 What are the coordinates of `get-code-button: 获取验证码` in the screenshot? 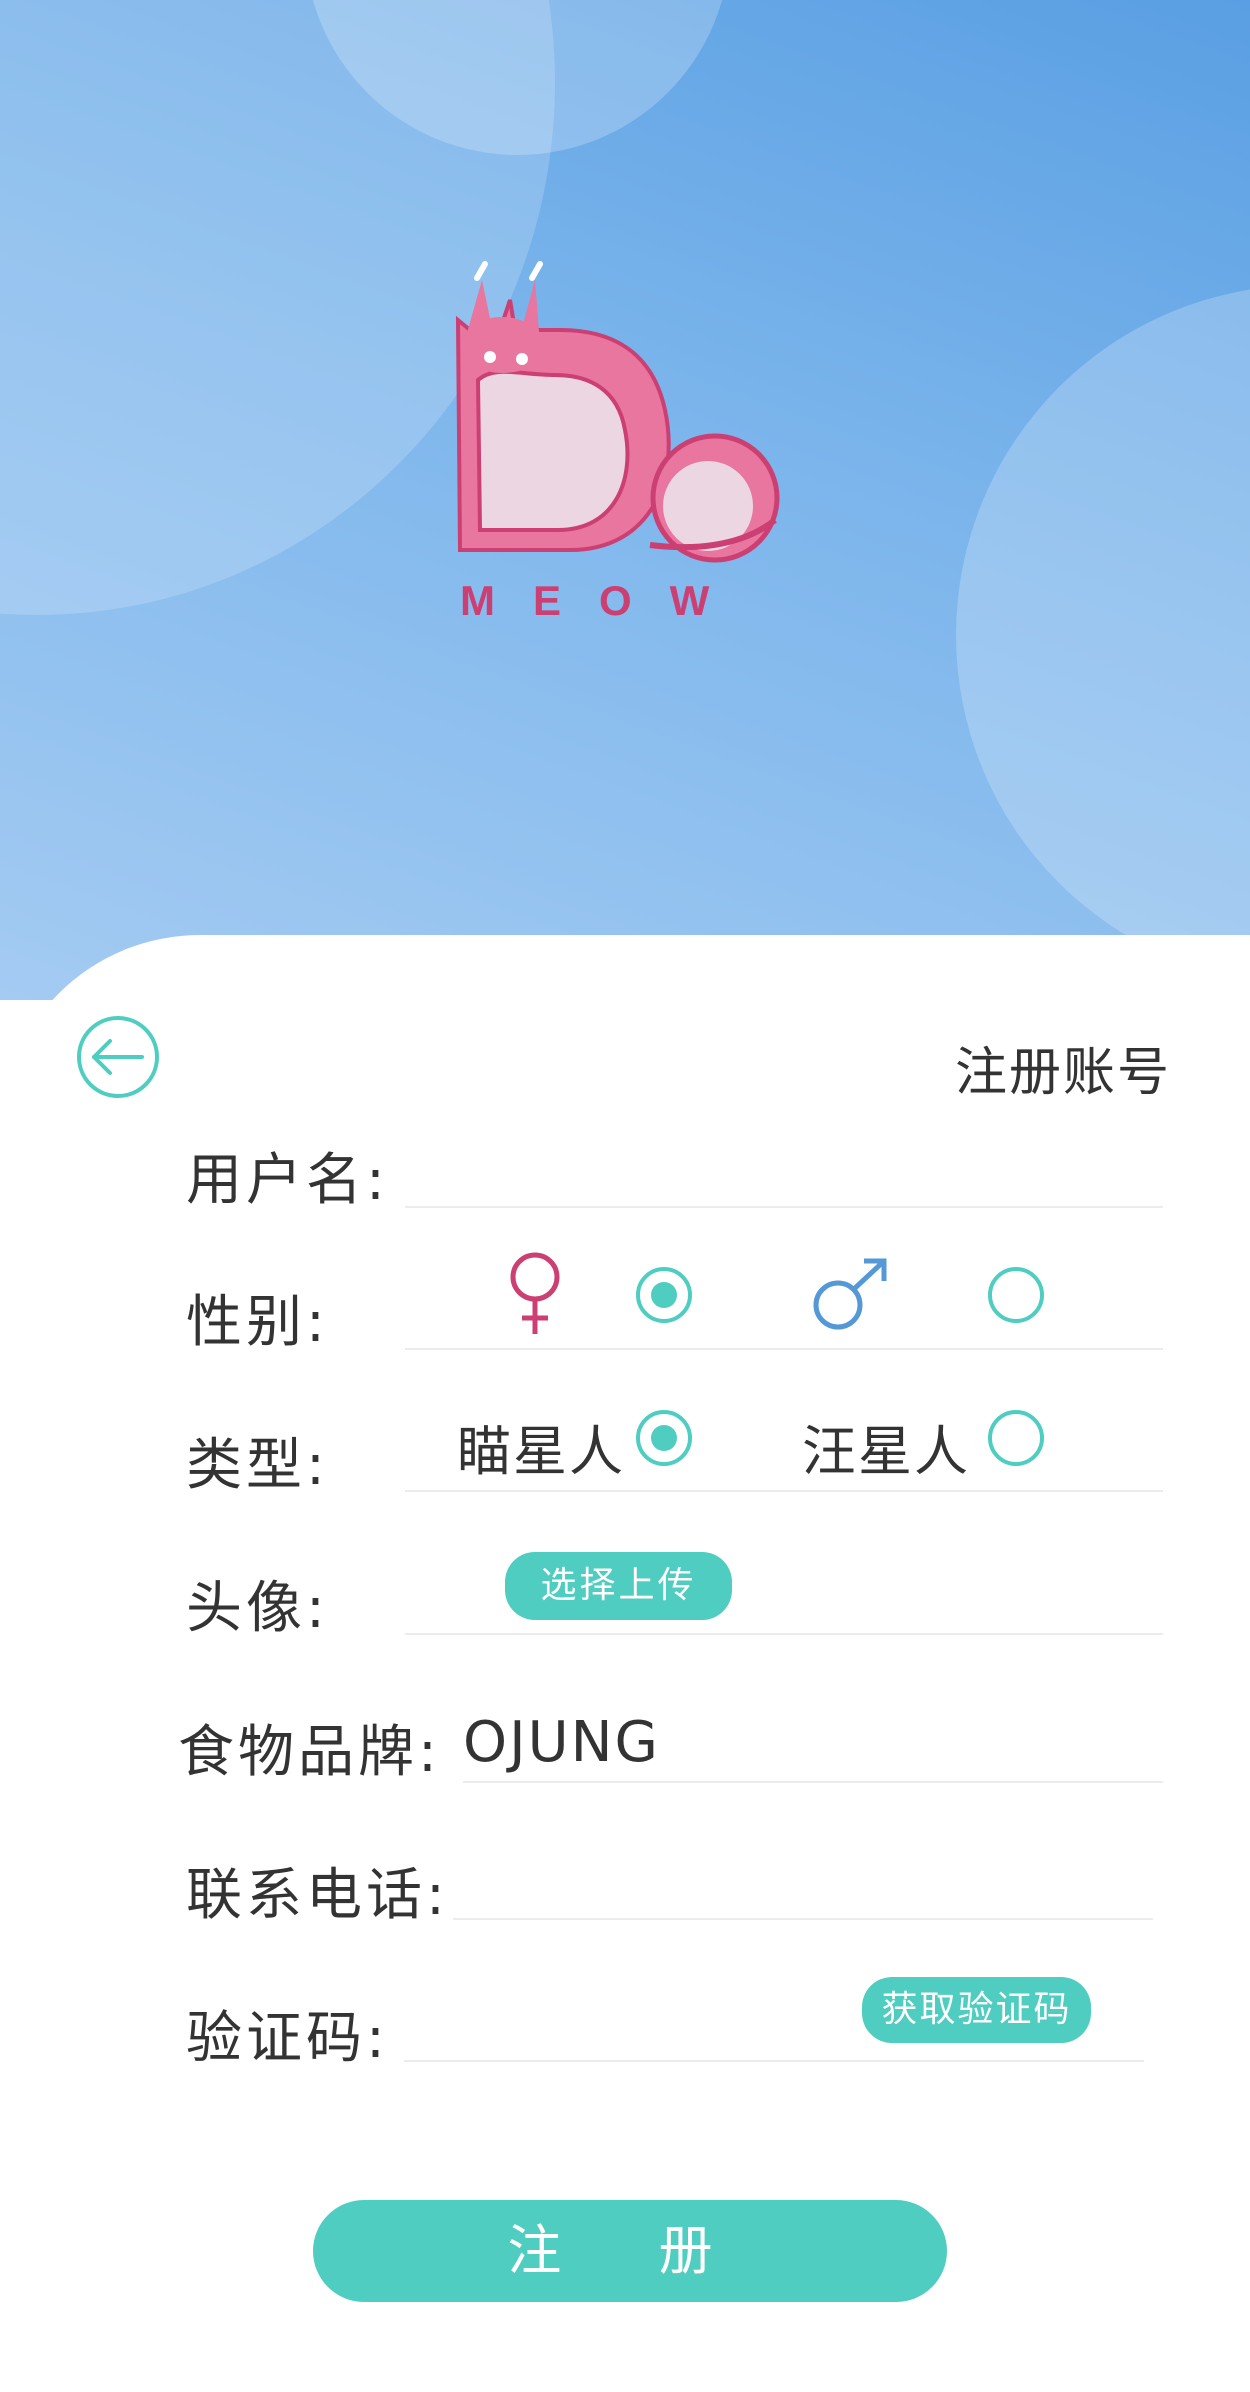 It's located at (976, 2010).